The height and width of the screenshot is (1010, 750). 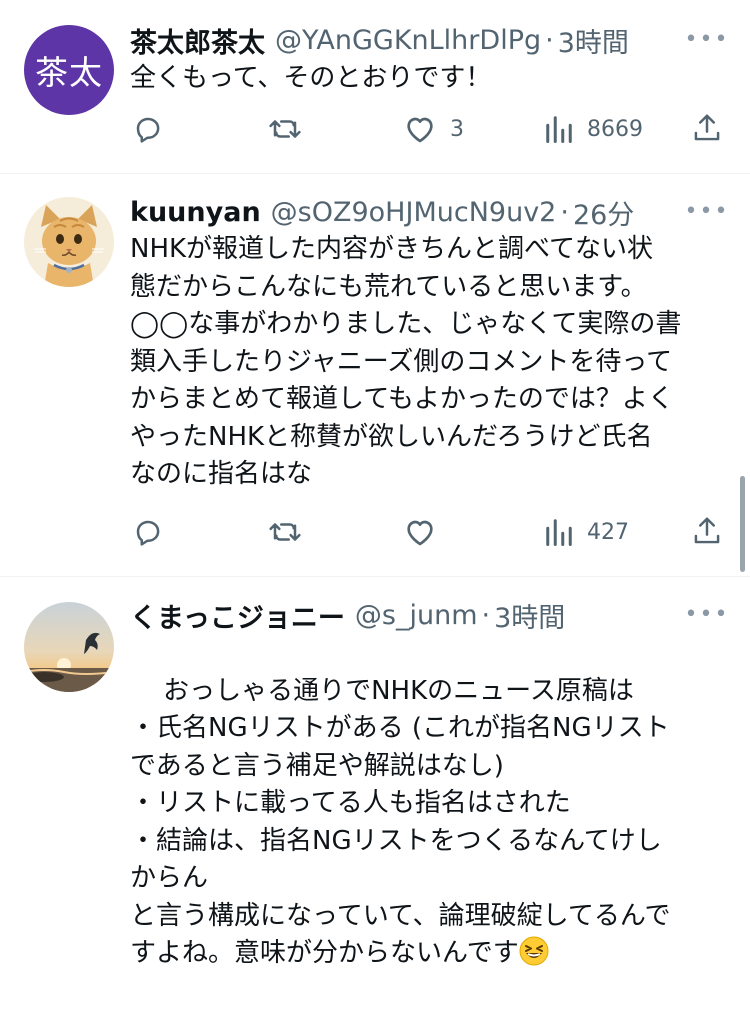 What do you see at coordinates (615, 129) in the screenshot?
I see `views-count: 8669` at bounding box center [615, 129].